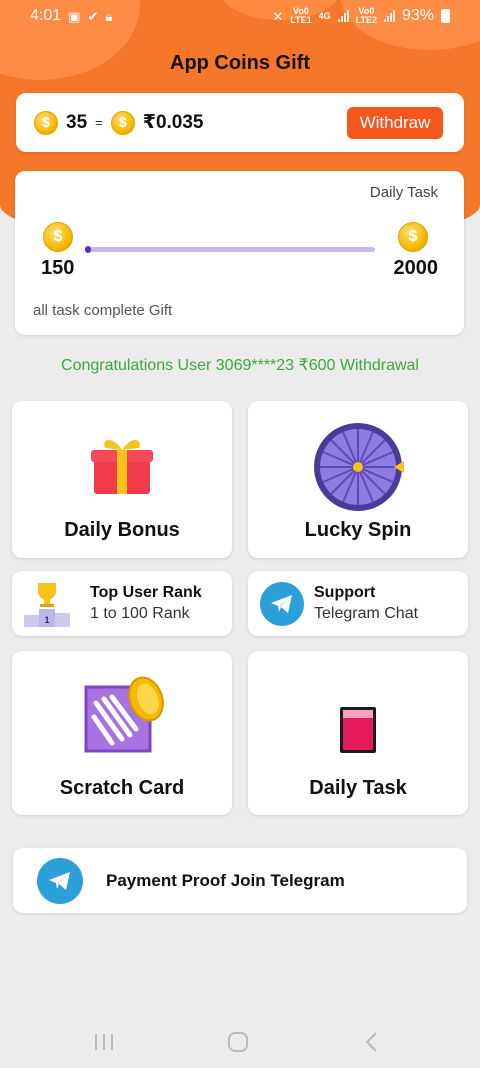 The height and width of the screenshot is (1068, 480). What do you see at coordinates (122, 788) in the screenshot?
I see `scratch-card-label: Scratch Card` at bounding box center [122, 788].